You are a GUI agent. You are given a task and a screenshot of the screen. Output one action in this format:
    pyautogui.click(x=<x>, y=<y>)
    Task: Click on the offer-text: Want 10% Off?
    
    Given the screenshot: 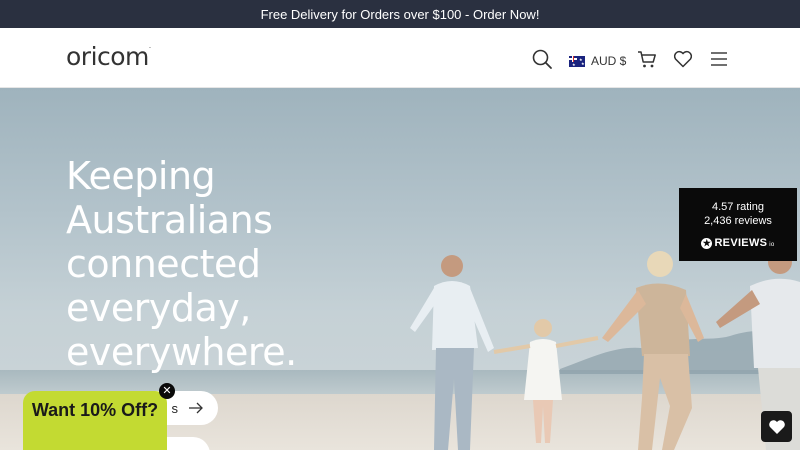 What is the action you would take?
    pyautogui.click(x=95, y=410)
    